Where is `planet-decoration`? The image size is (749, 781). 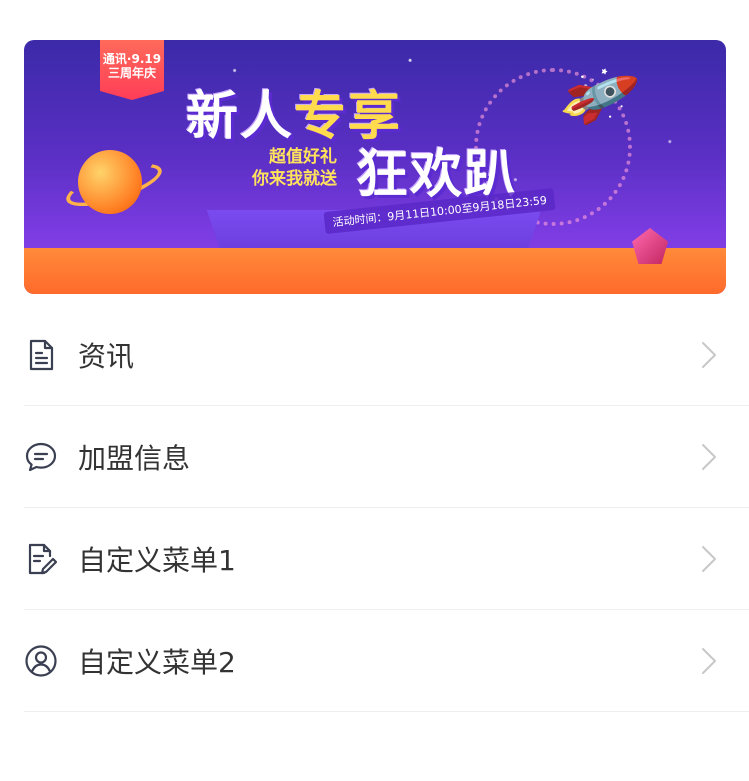
planet-decoration is located at coordinates (110, 182).